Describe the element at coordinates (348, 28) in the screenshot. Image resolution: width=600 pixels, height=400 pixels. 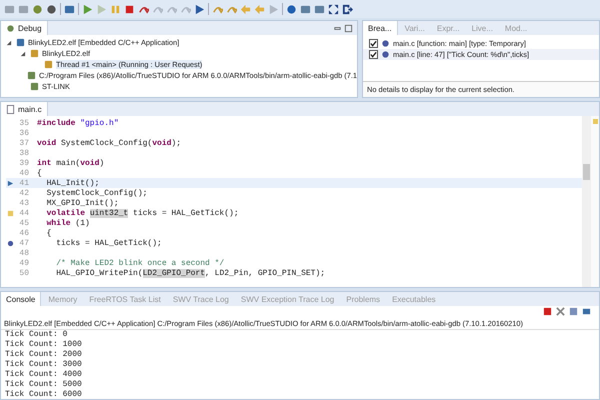
I see `maximize-icon` at that location.